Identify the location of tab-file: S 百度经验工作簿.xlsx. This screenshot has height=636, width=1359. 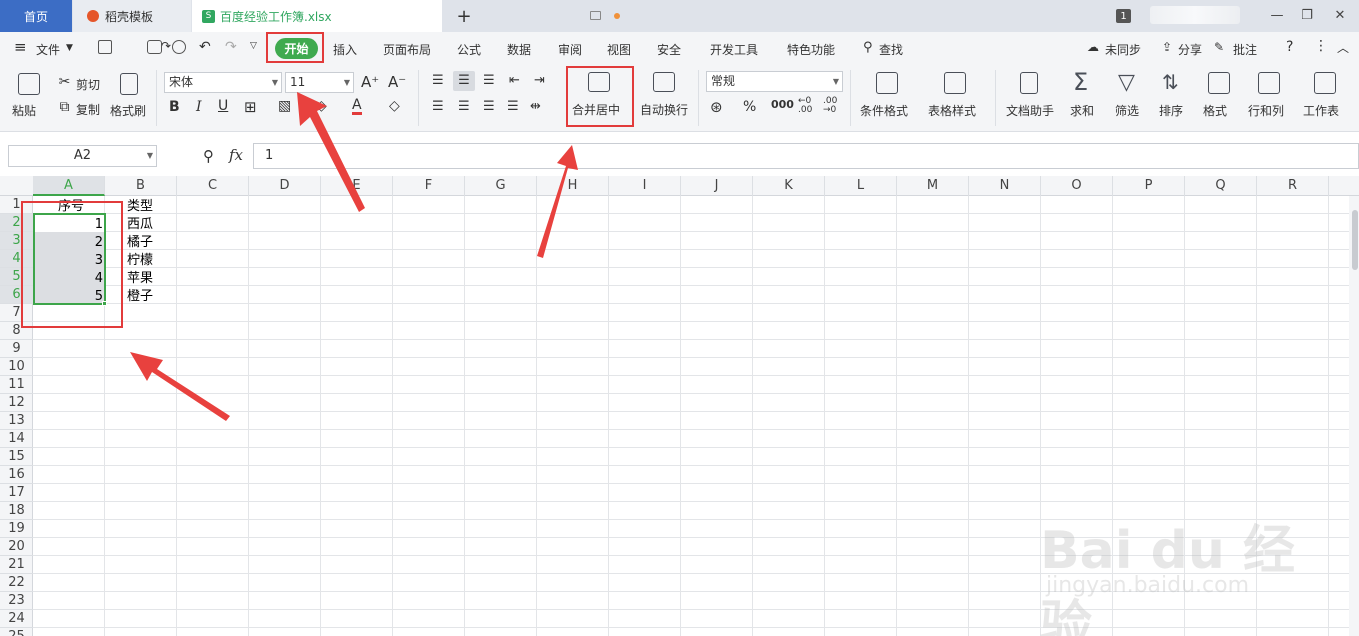
(406, 16).